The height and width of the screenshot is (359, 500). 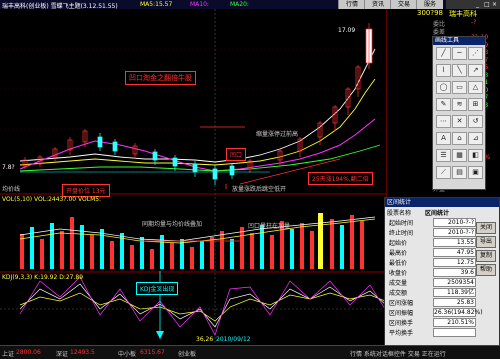 I want to click on index-sh-value: 2800.06, so click(x=28, y=352).